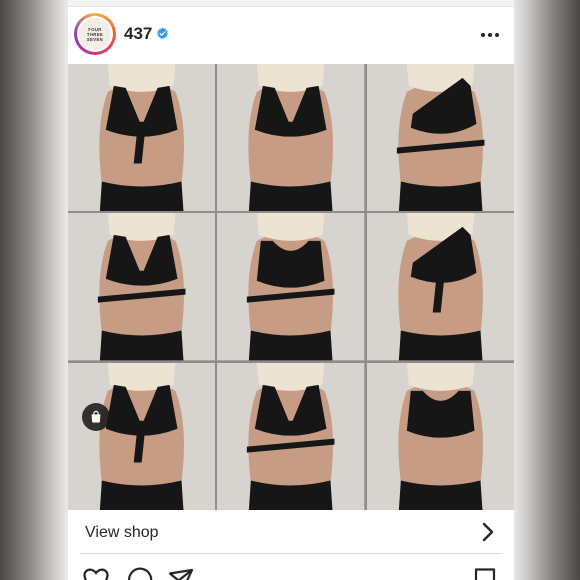 The height and width of the screenshot is (580, 580). I want to click on view-shop-row: View shop, so click(291, 531).